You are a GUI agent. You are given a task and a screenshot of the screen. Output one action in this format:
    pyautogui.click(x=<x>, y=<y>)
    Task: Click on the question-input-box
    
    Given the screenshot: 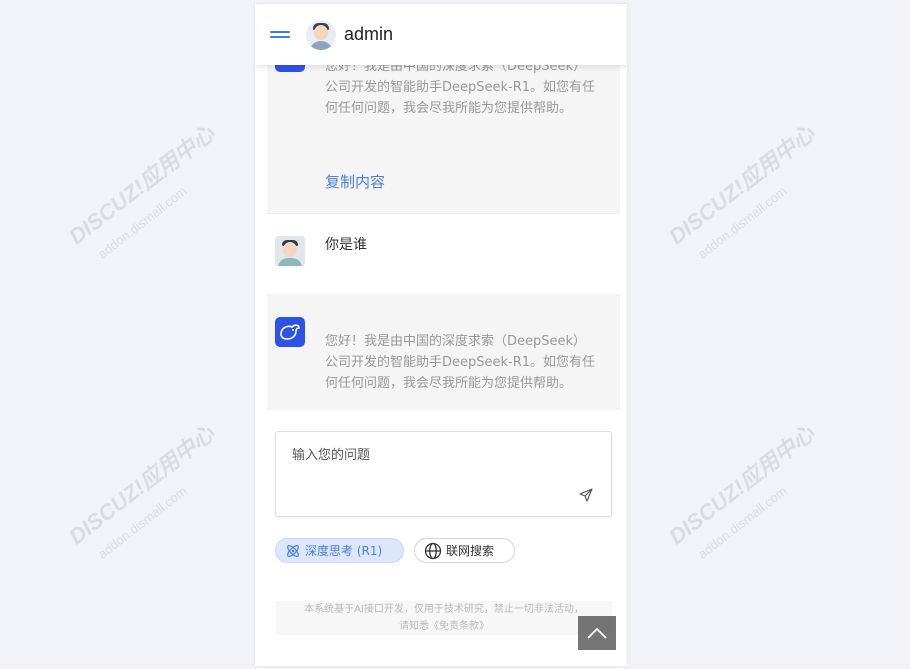 What is the action you would take?
    pyautogui.click(x=443, y=474)
    